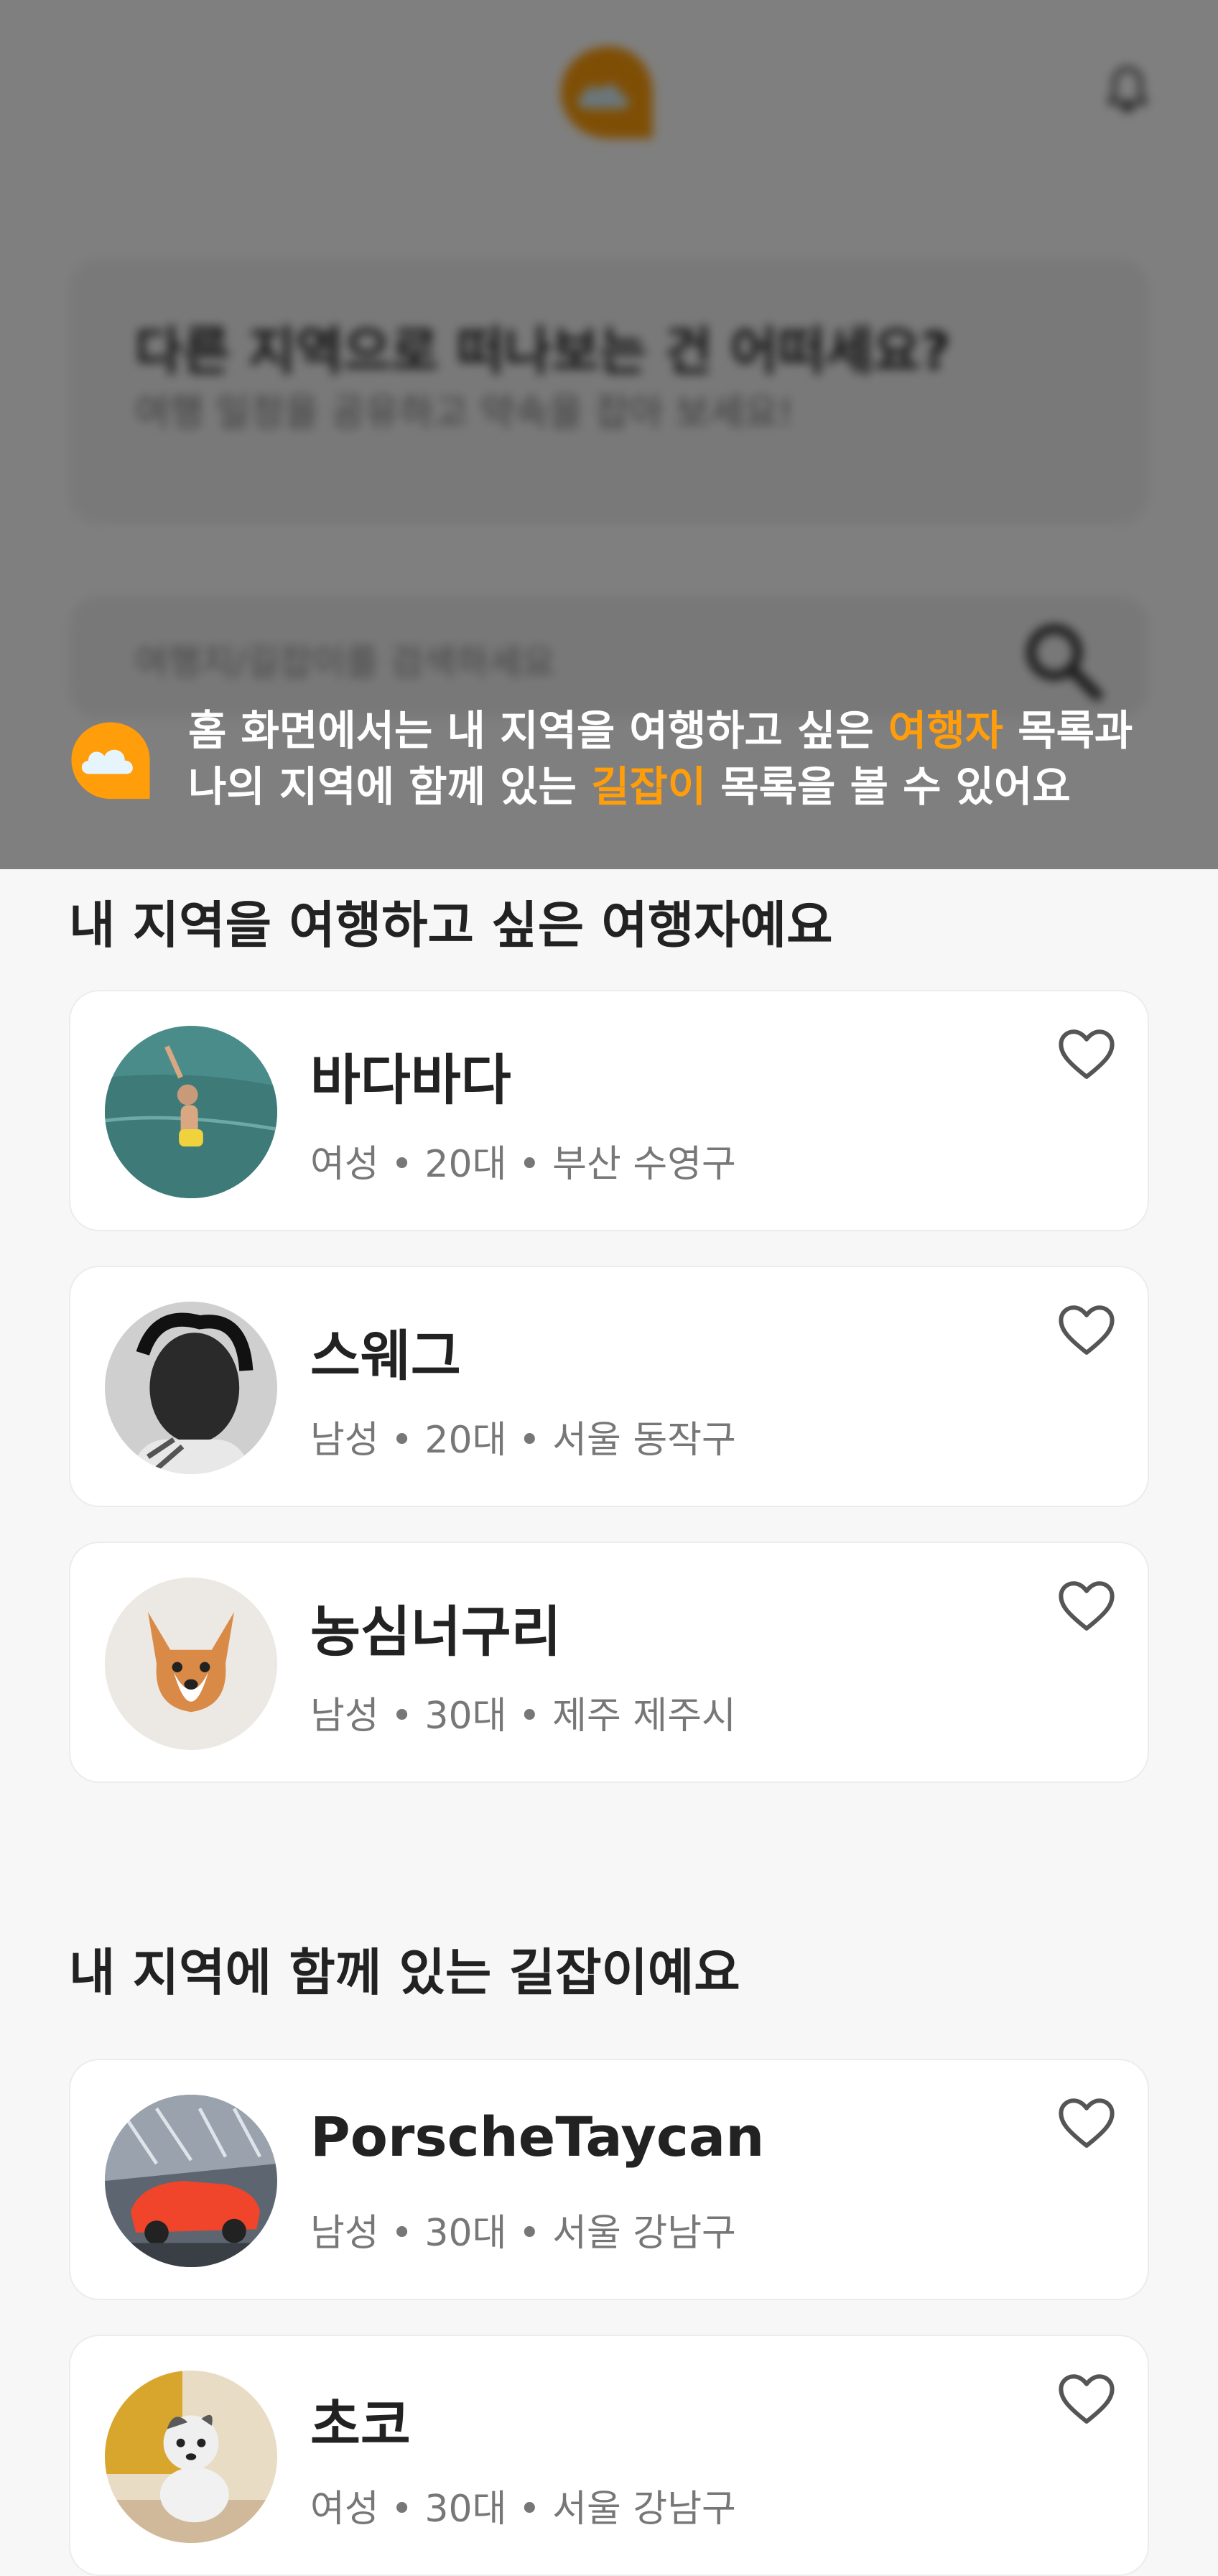 The image size is (1218, 2576). I want to click on tooltip-text: 나의 지역에 함께 있는, so click(390, 786).